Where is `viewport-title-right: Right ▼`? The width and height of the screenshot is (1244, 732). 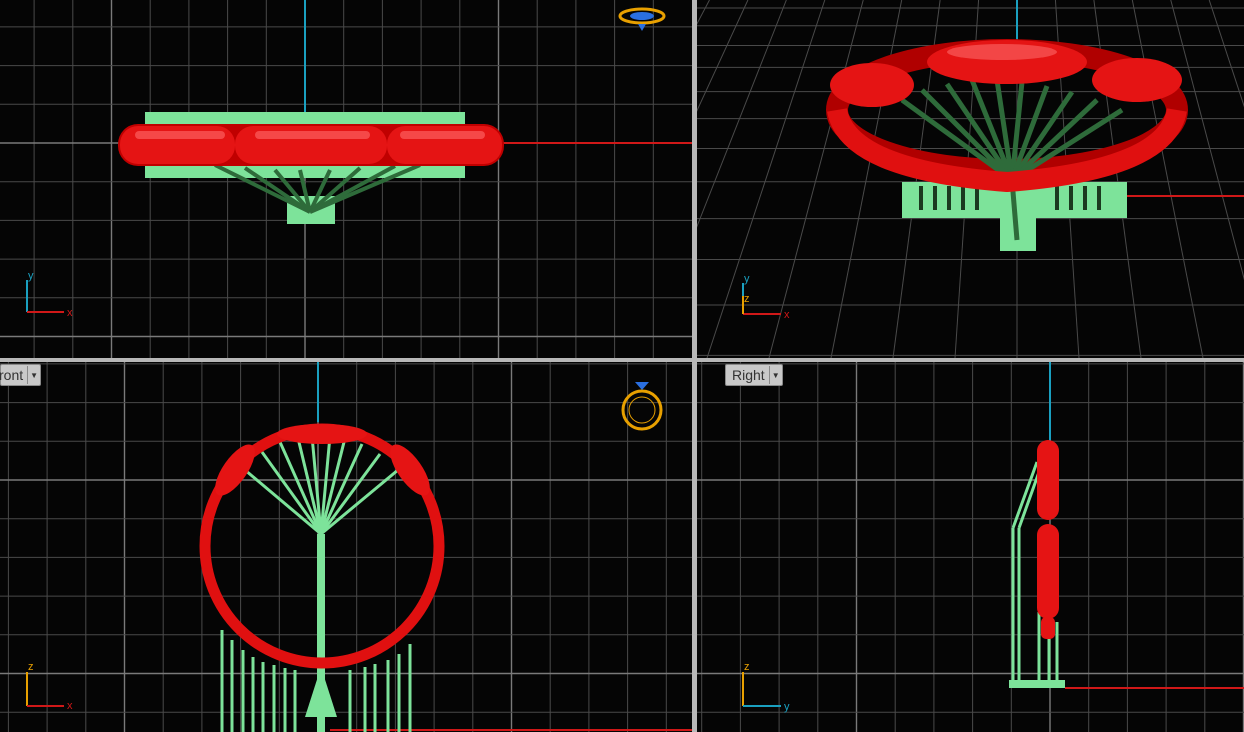
viewport-title-right: Right ▼ is located at coordinates (754, 375).